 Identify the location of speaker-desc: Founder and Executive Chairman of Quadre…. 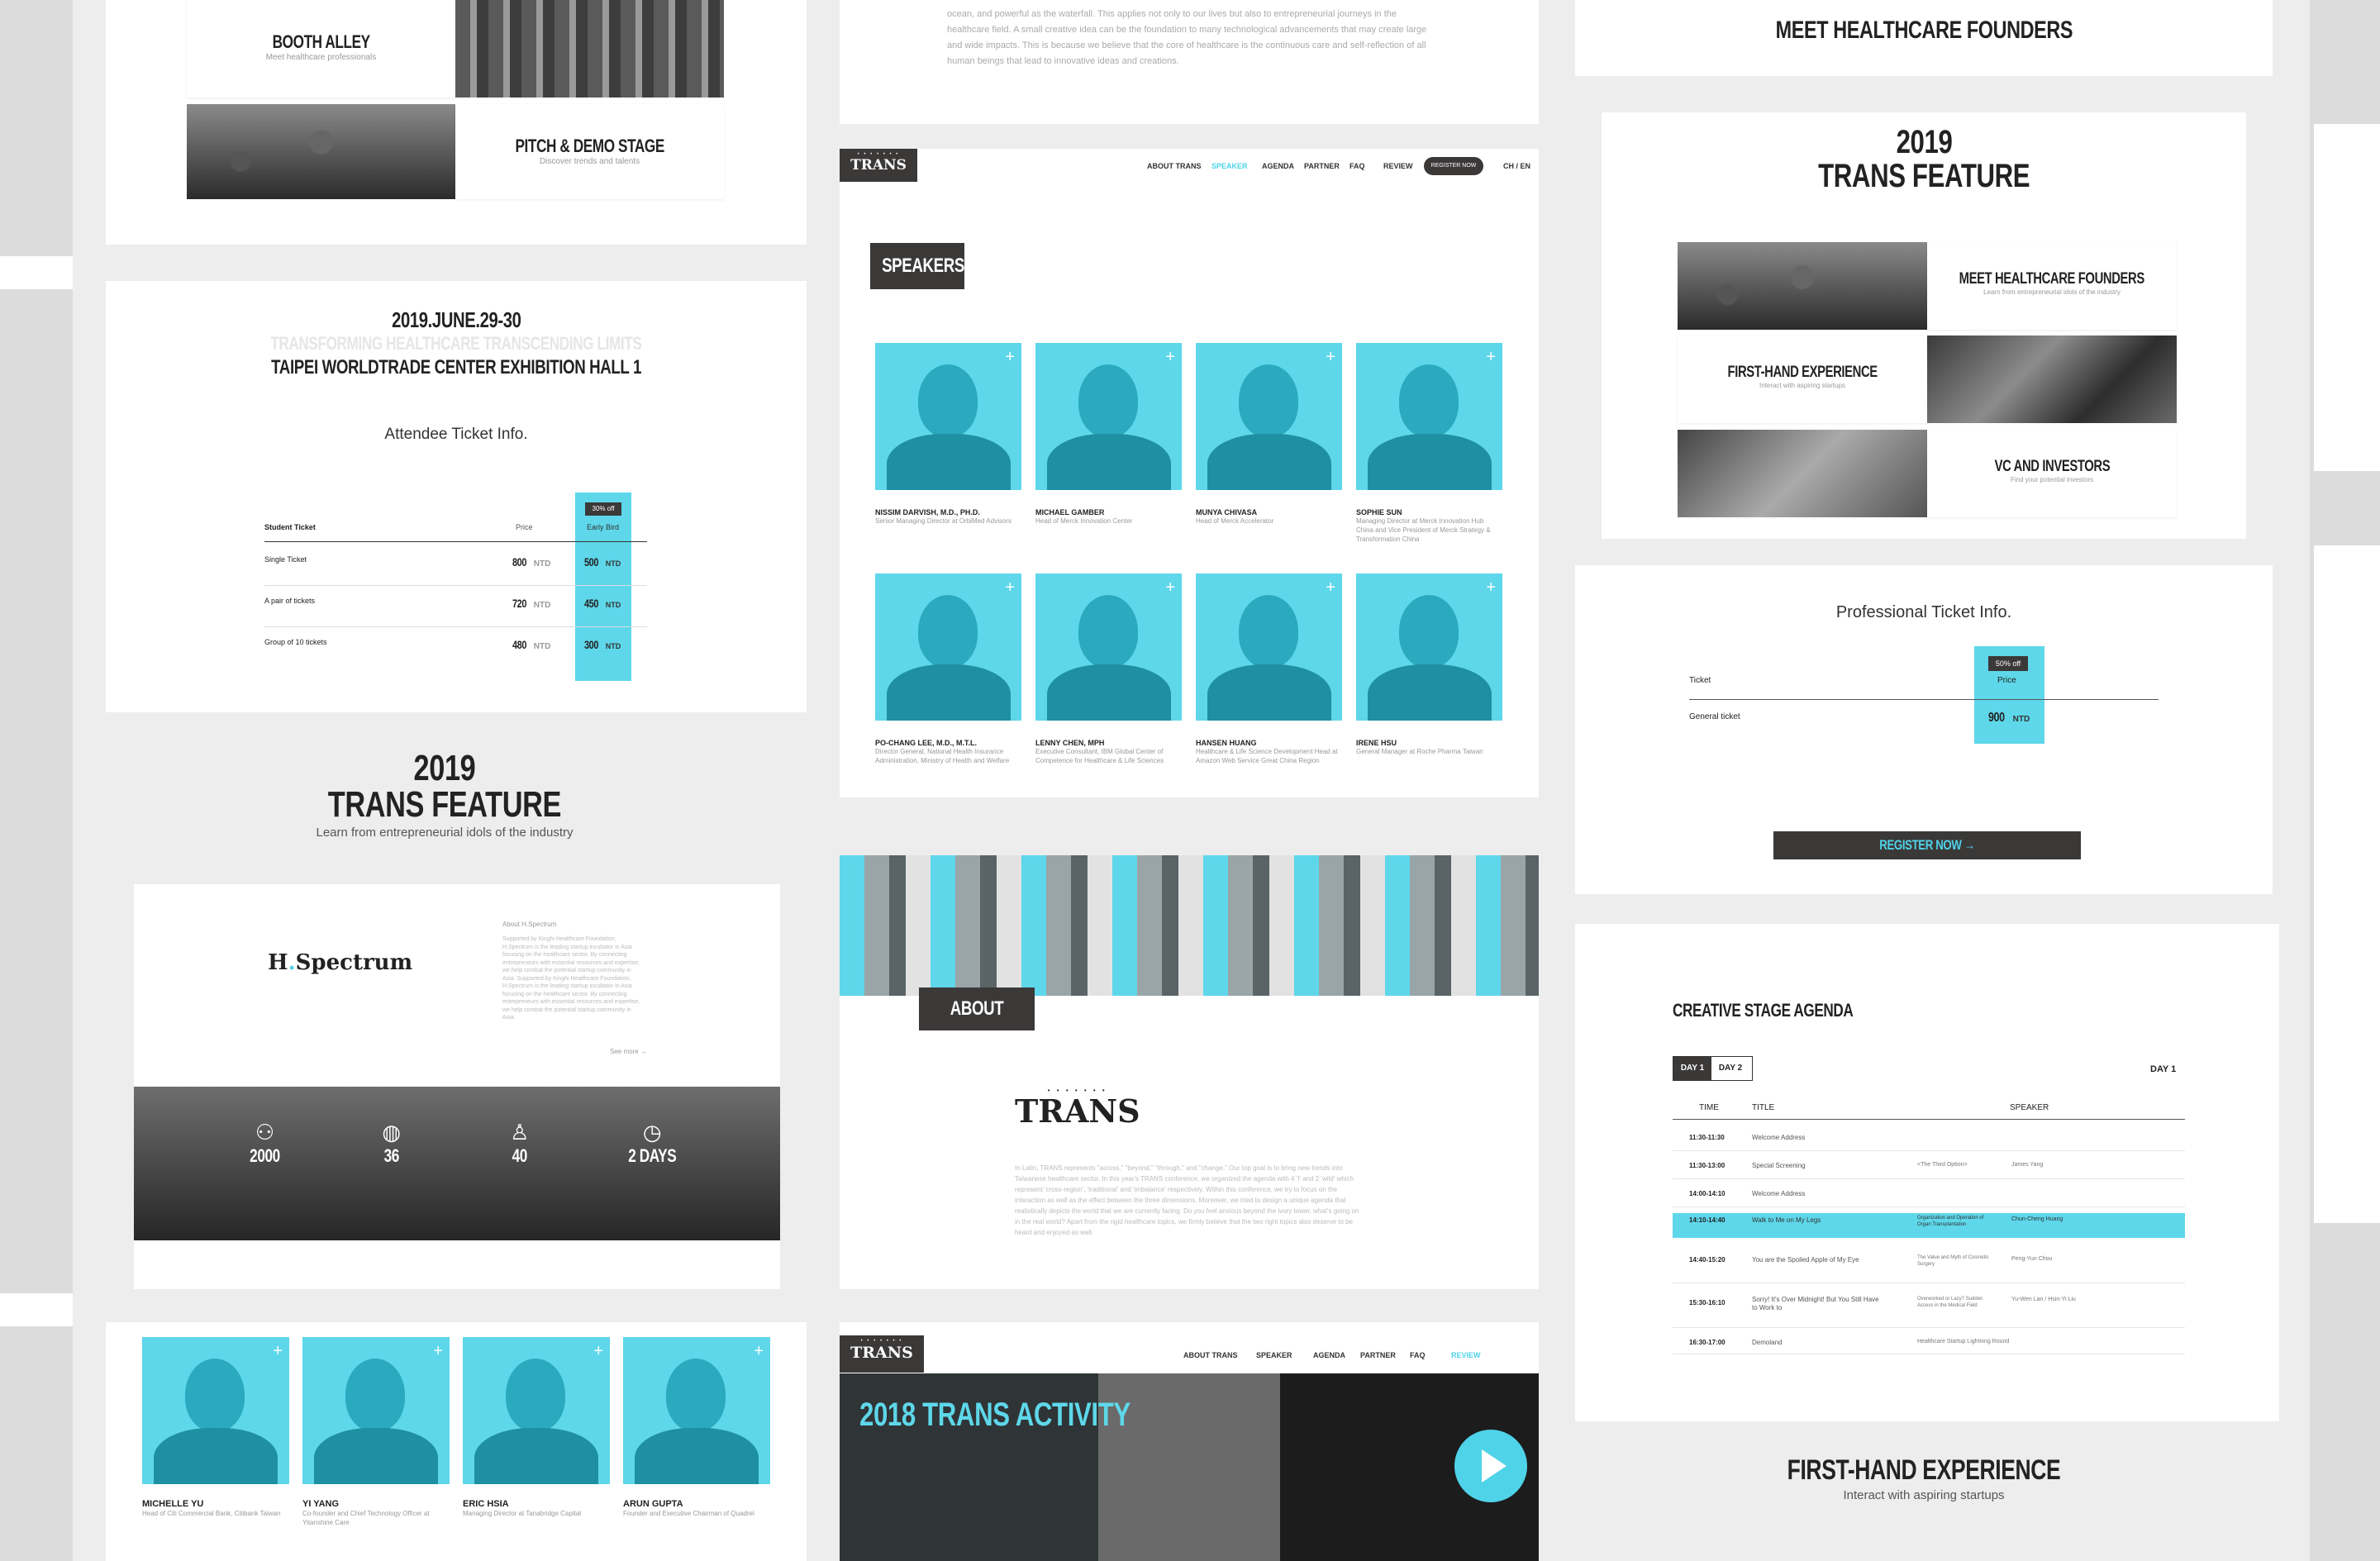
(688, 1513).